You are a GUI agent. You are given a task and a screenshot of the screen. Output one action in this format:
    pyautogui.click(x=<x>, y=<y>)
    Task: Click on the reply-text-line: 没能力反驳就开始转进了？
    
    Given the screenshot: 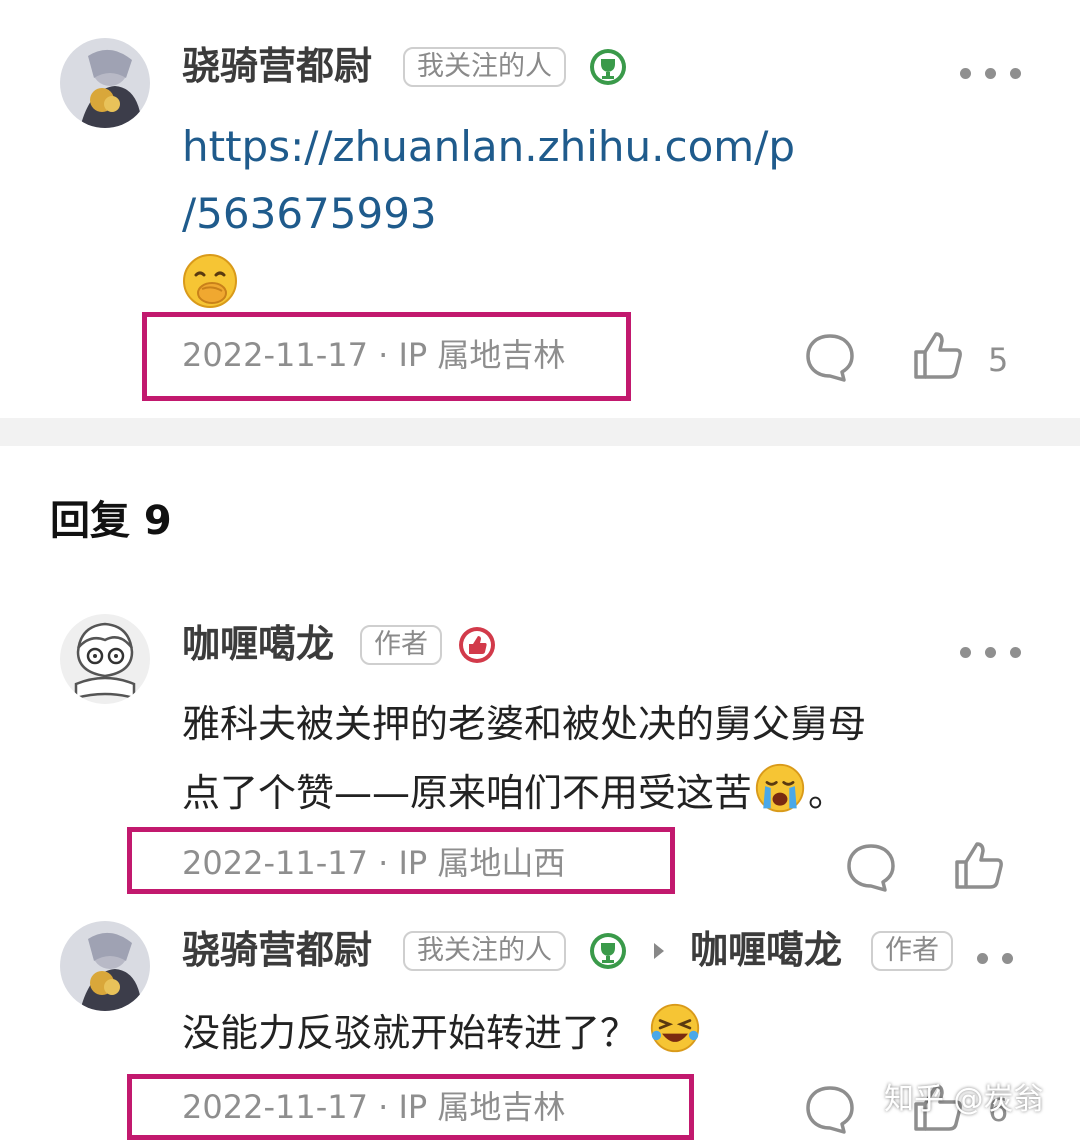 What is the action you would take?
    pyautogui.click(x=442, y=1031)
    